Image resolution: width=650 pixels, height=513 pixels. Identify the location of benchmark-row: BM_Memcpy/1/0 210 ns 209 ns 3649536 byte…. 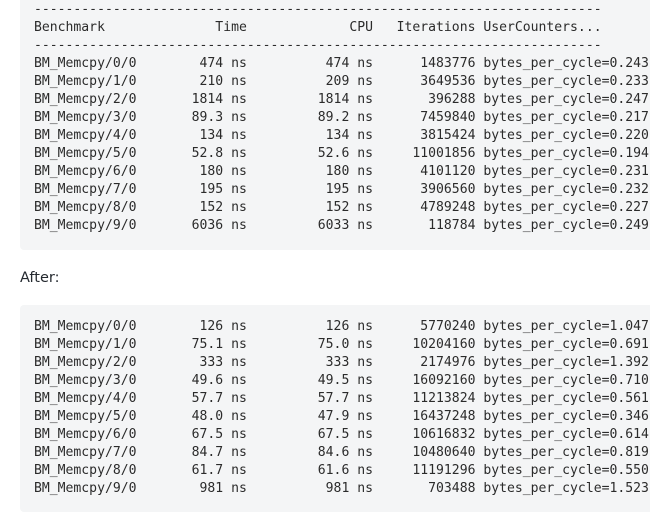
(341, 81).